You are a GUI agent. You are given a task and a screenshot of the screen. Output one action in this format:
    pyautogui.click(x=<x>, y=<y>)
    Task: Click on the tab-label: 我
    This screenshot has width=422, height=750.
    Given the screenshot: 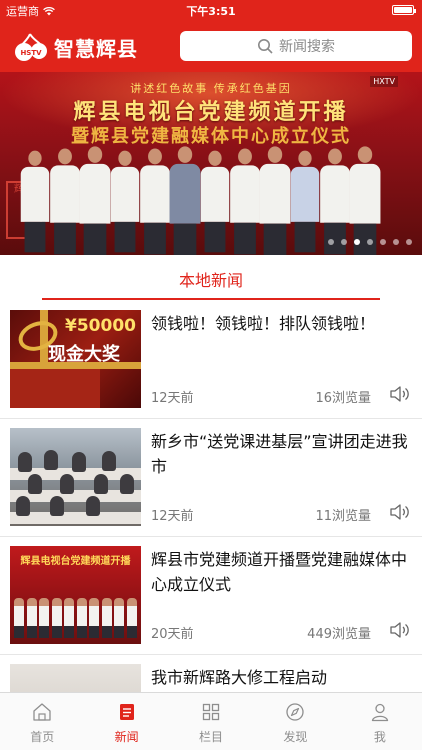 What is the action you would take?
    pyautogui.click(x=379, y=737)
    